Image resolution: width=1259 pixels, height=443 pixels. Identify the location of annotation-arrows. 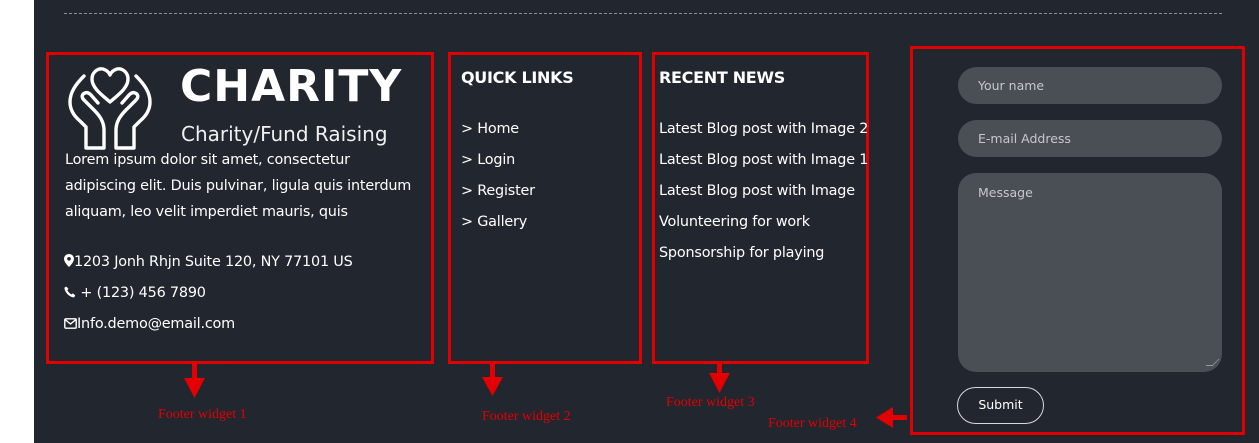
(545, 396).